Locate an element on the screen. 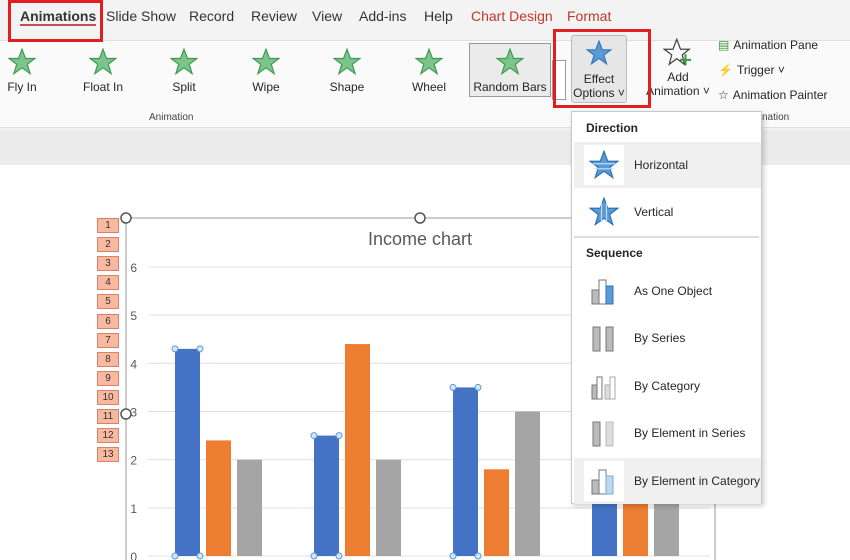  y-tick-label: 0 is located at coordinates (133, 555).